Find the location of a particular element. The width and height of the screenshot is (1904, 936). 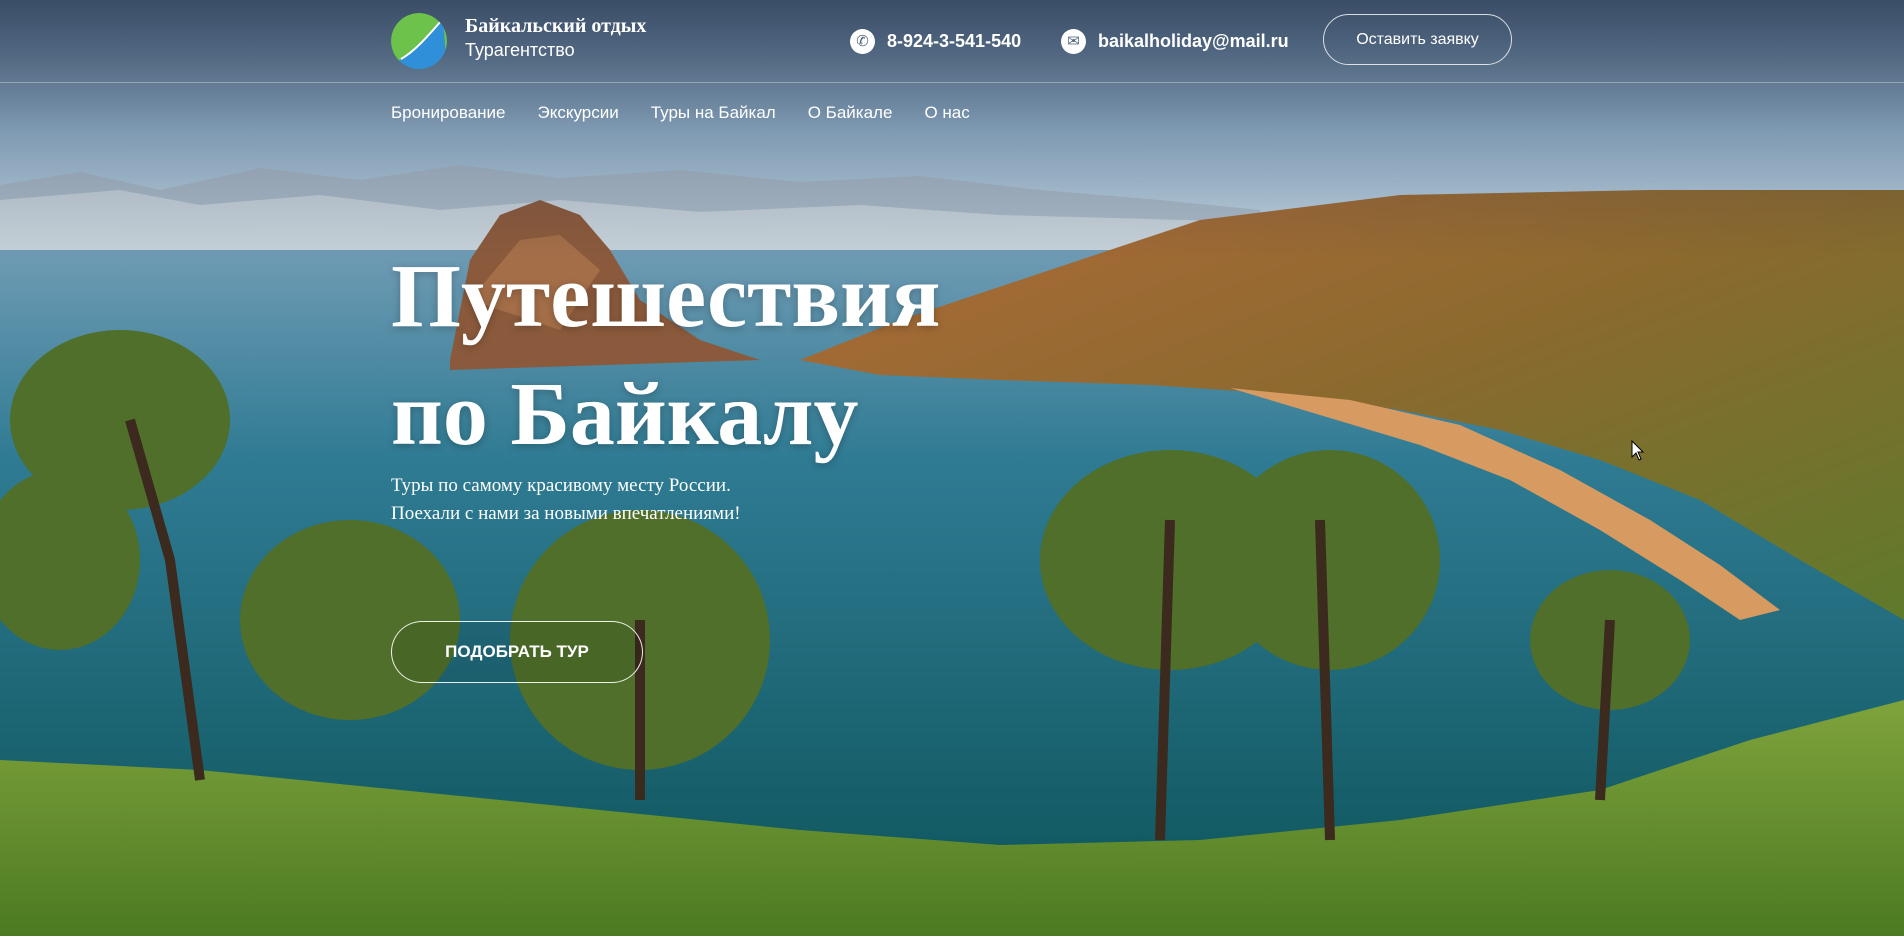

brand-subtitle: Турагентство is located at coordinates (520, 50).